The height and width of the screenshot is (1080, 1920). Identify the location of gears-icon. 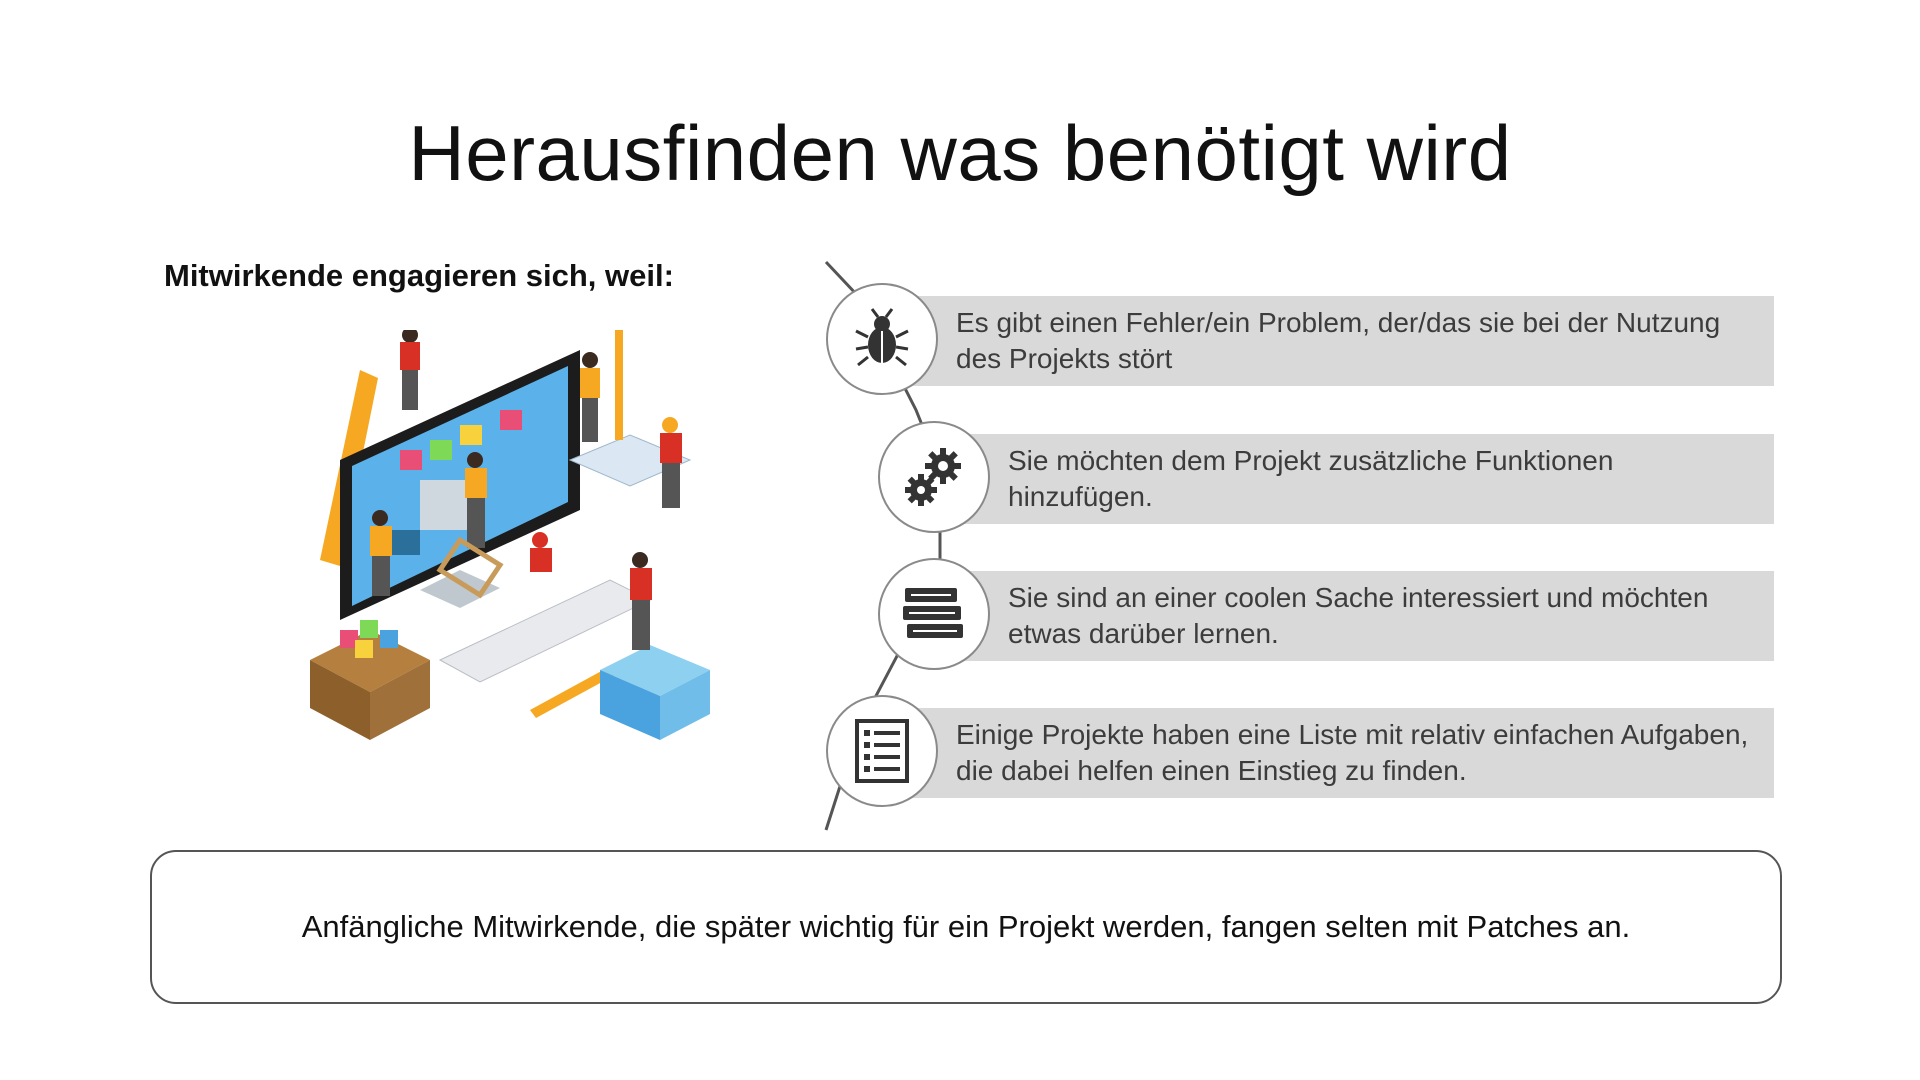
(934, 477).